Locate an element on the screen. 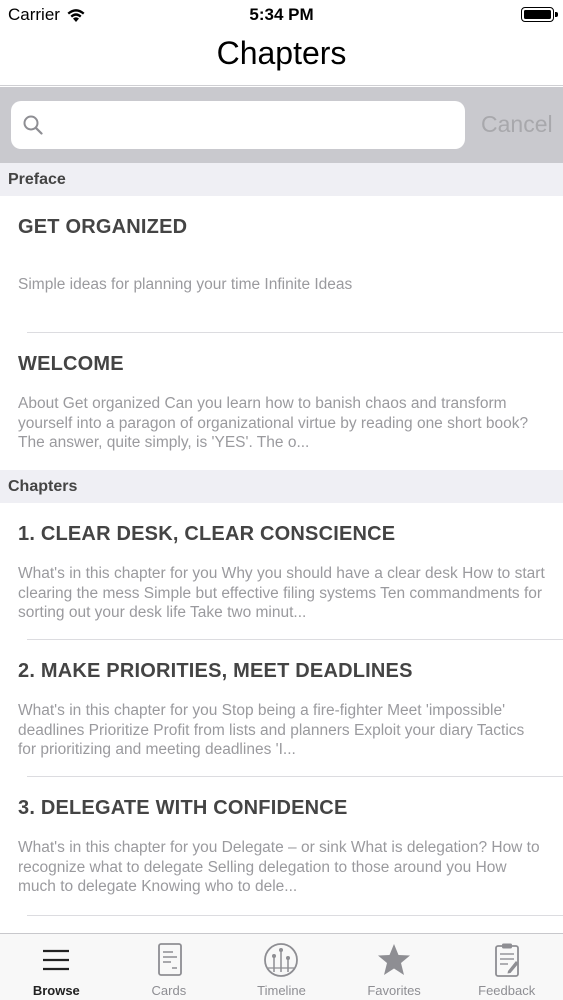 This screenshot has width=563, height=1000. status-time: 5:34 PM is located at coordinates (281, 14).